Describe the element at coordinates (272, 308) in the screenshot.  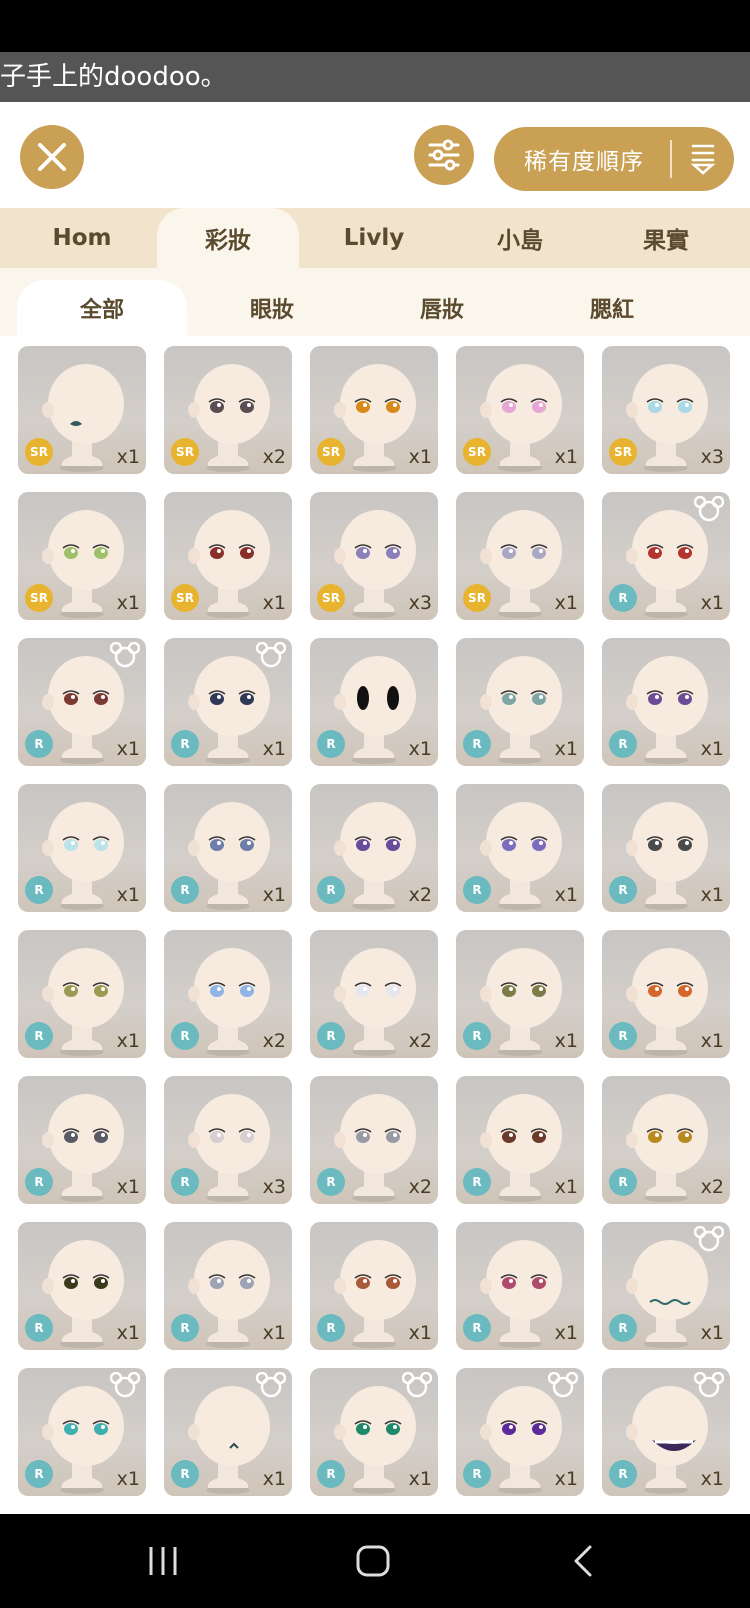
I see `tab-eye-makeup: 眼妝` at that location.